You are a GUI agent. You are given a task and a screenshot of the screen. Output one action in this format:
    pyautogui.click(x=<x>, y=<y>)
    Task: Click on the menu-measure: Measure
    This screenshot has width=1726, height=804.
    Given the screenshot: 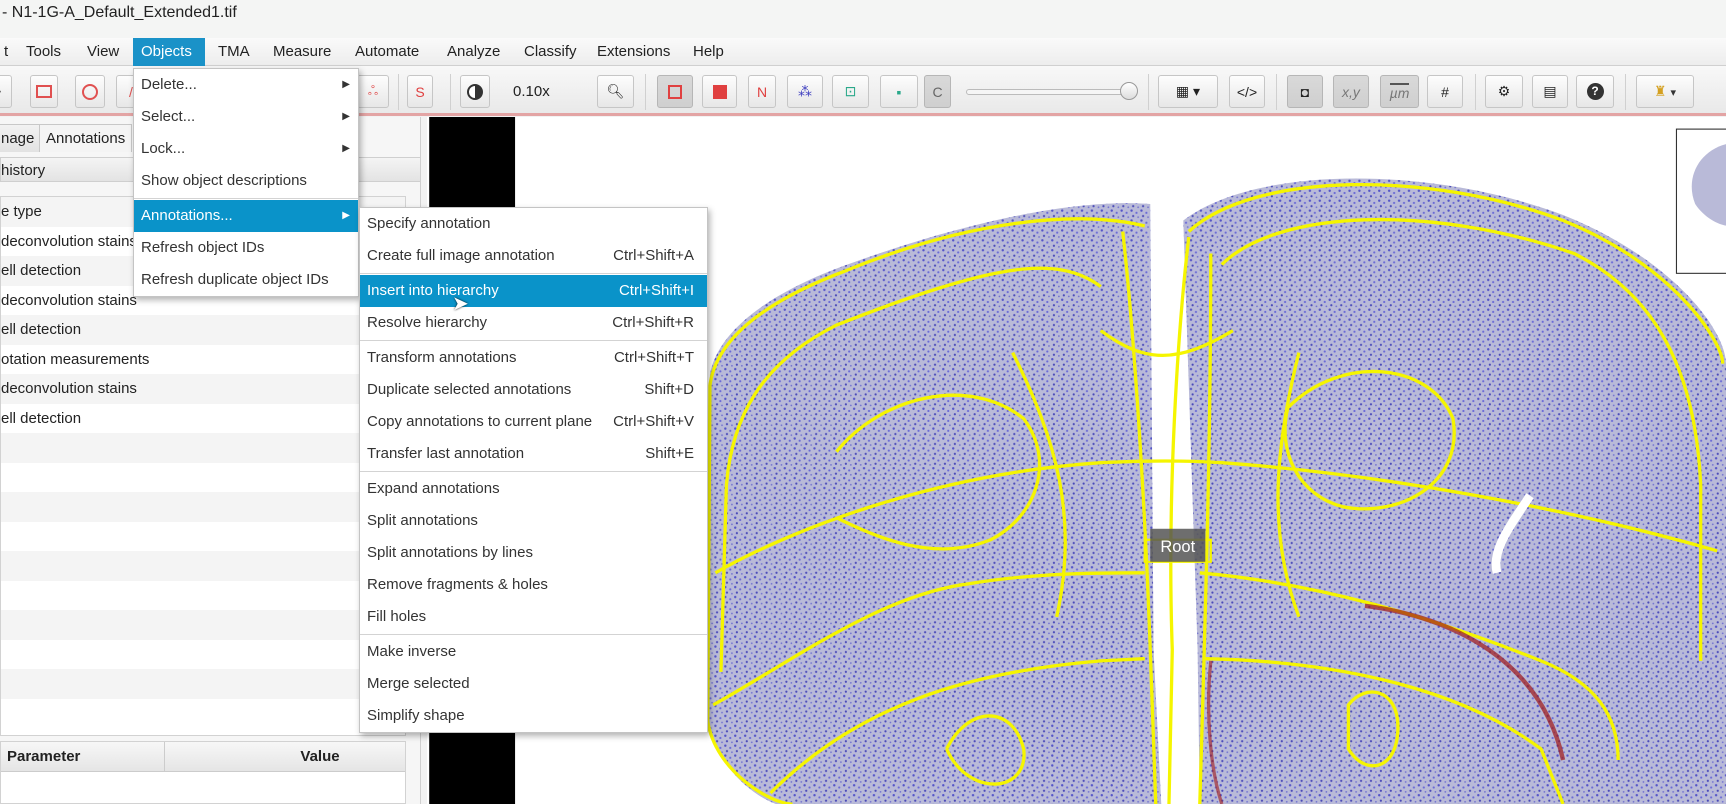 What is the action you would take?
    pyautogui.click(x=302, y=52)
    